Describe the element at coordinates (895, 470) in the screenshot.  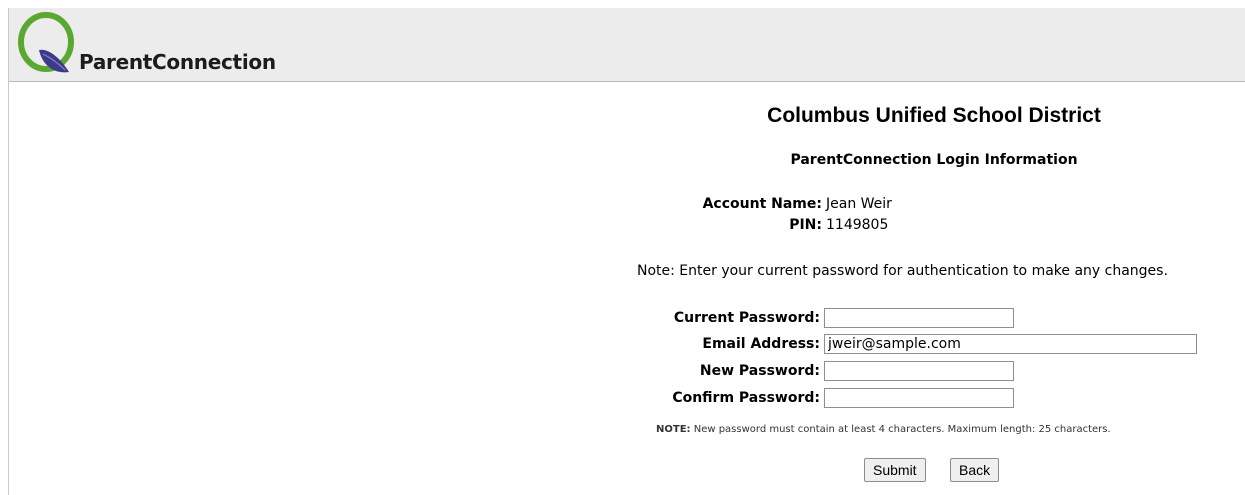
I see `submit-button: Submit` at that location.